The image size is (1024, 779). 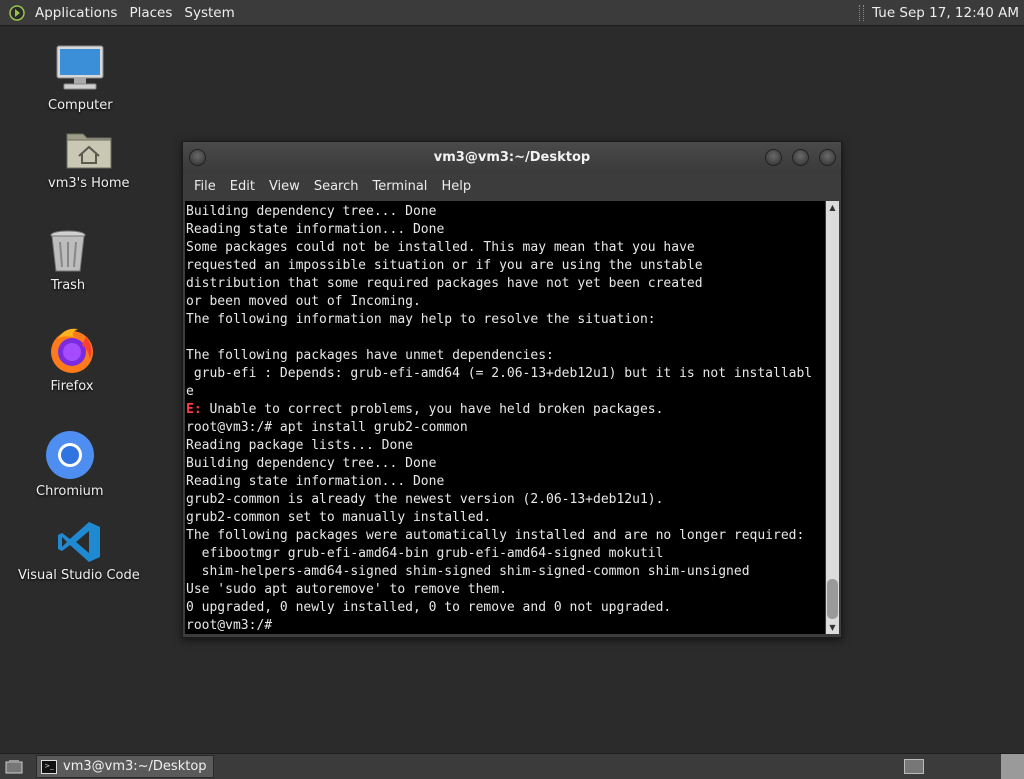 What do you see at coordinates (80, 67) in the screenshot?
I see `computer-icon` at bounding box center [80, 67].